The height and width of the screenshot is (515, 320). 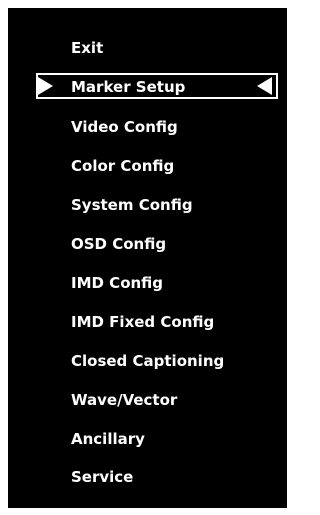 I want to click on menu-item-label: IMD Config, so click(x=117, y=283).